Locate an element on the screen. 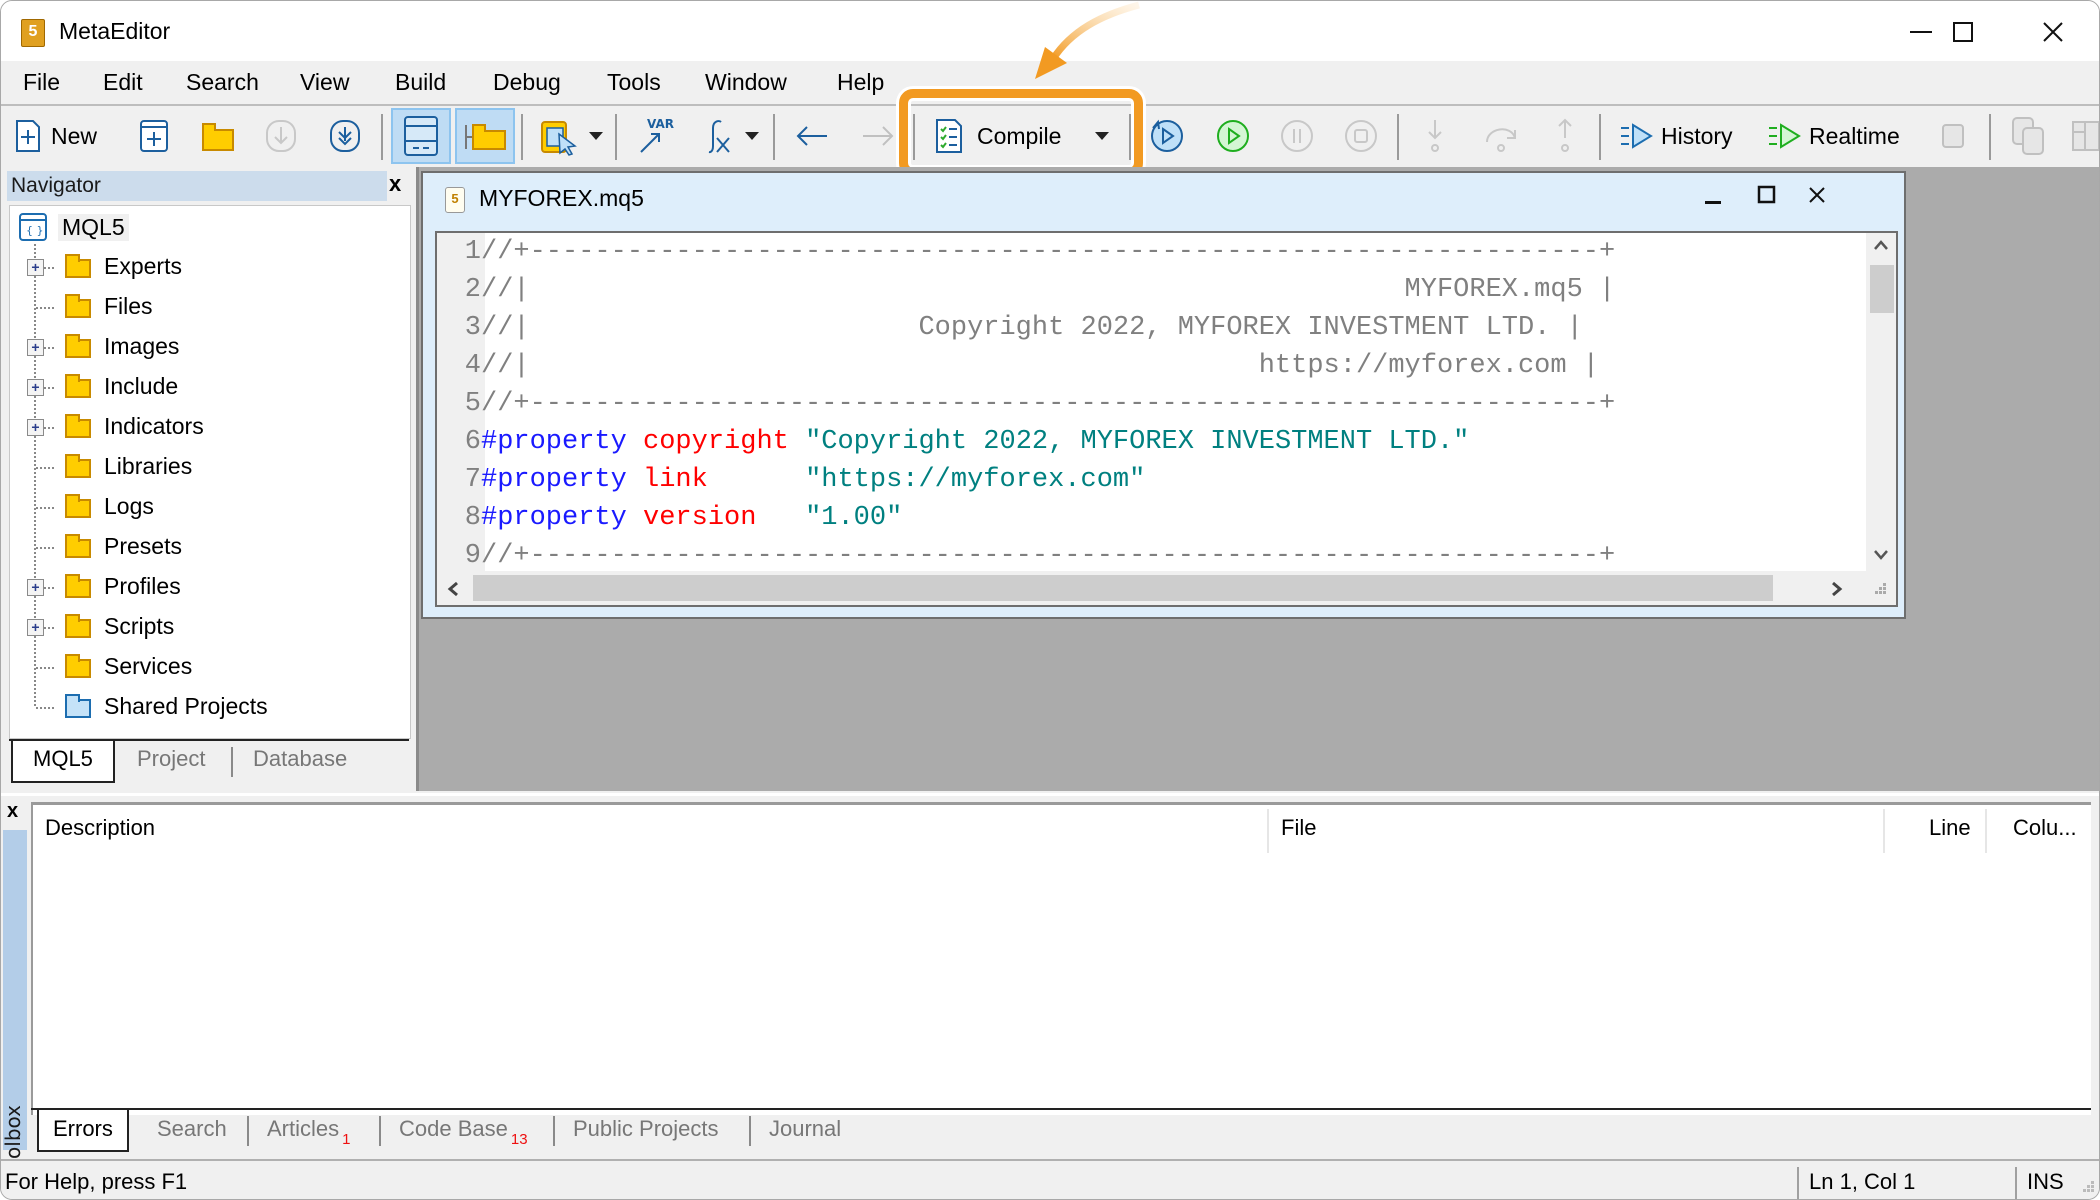 This screenshot has width=2100, height=1200. menu-edit: Edit is located at coordinates (123, 82).